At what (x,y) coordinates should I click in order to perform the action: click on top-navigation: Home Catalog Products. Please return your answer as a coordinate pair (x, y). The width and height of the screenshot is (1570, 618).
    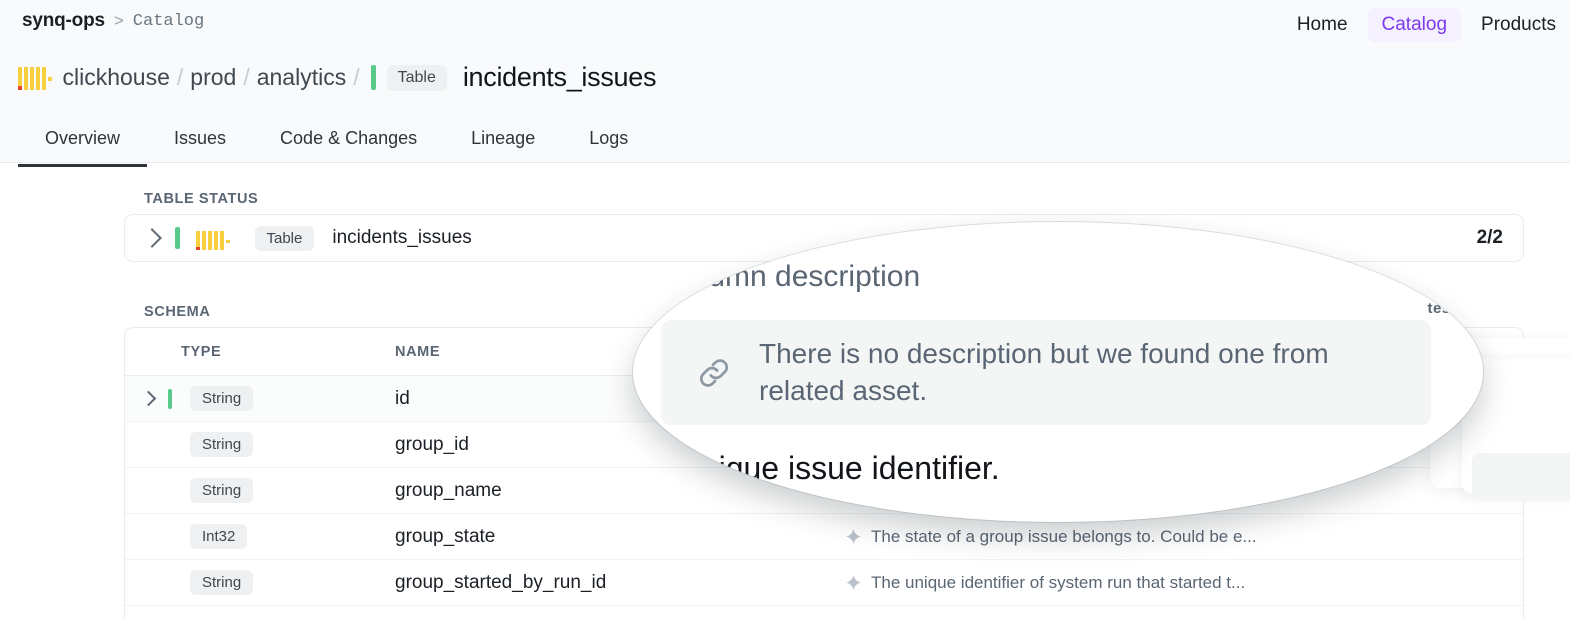
    Looking at the image, I should click on (1426, 25).